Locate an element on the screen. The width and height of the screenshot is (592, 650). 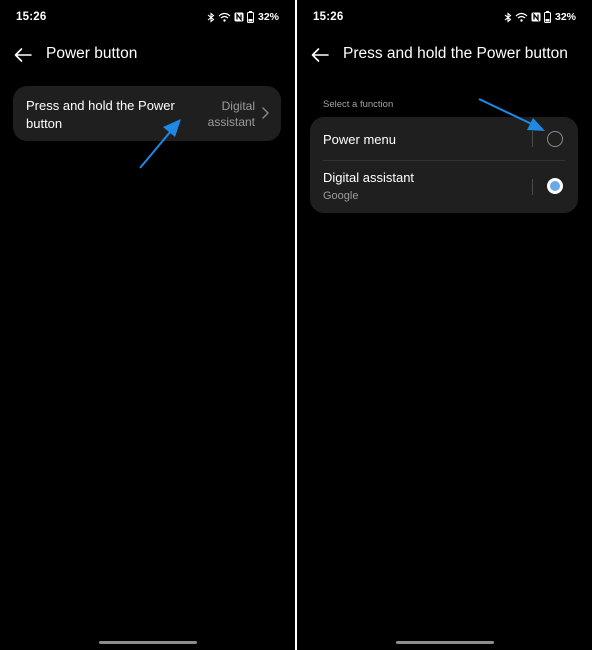
option-label: Digital assistant is located at coordinates (369, 177).